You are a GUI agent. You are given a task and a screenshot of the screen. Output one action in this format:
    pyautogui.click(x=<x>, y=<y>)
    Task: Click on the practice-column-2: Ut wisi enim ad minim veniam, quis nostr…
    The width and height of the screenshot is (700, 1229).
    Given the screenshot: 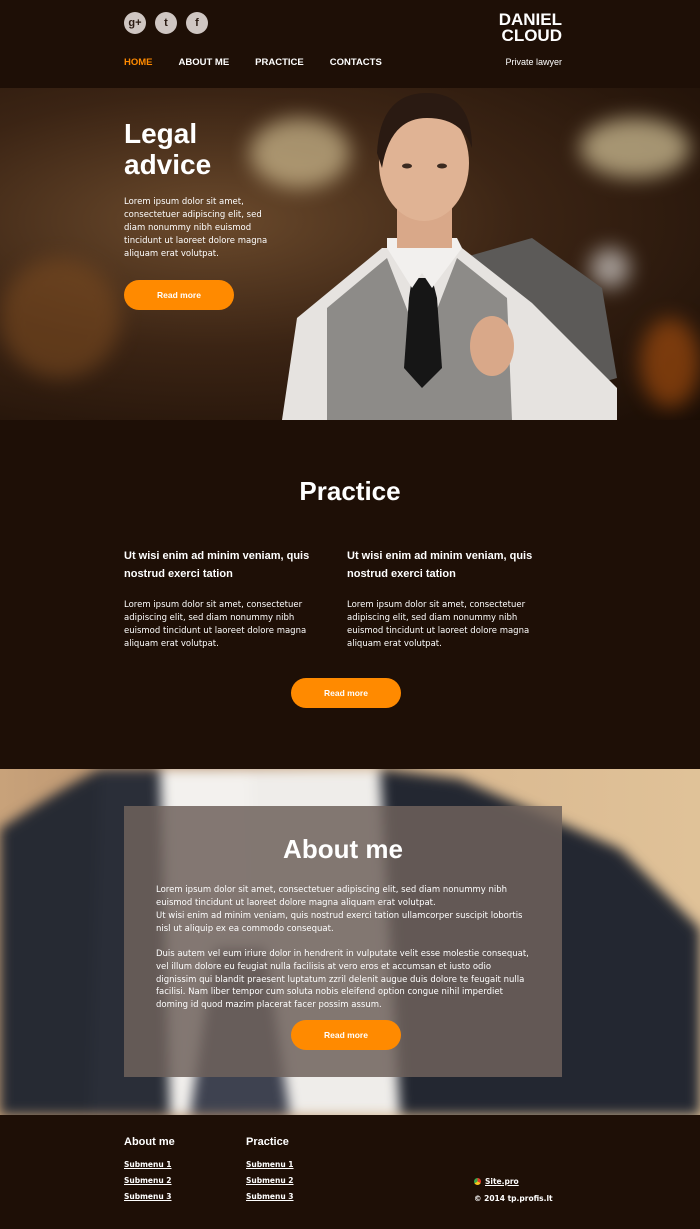 What is the action you would take?
    pyautogui.click(x=449, y=599)
    